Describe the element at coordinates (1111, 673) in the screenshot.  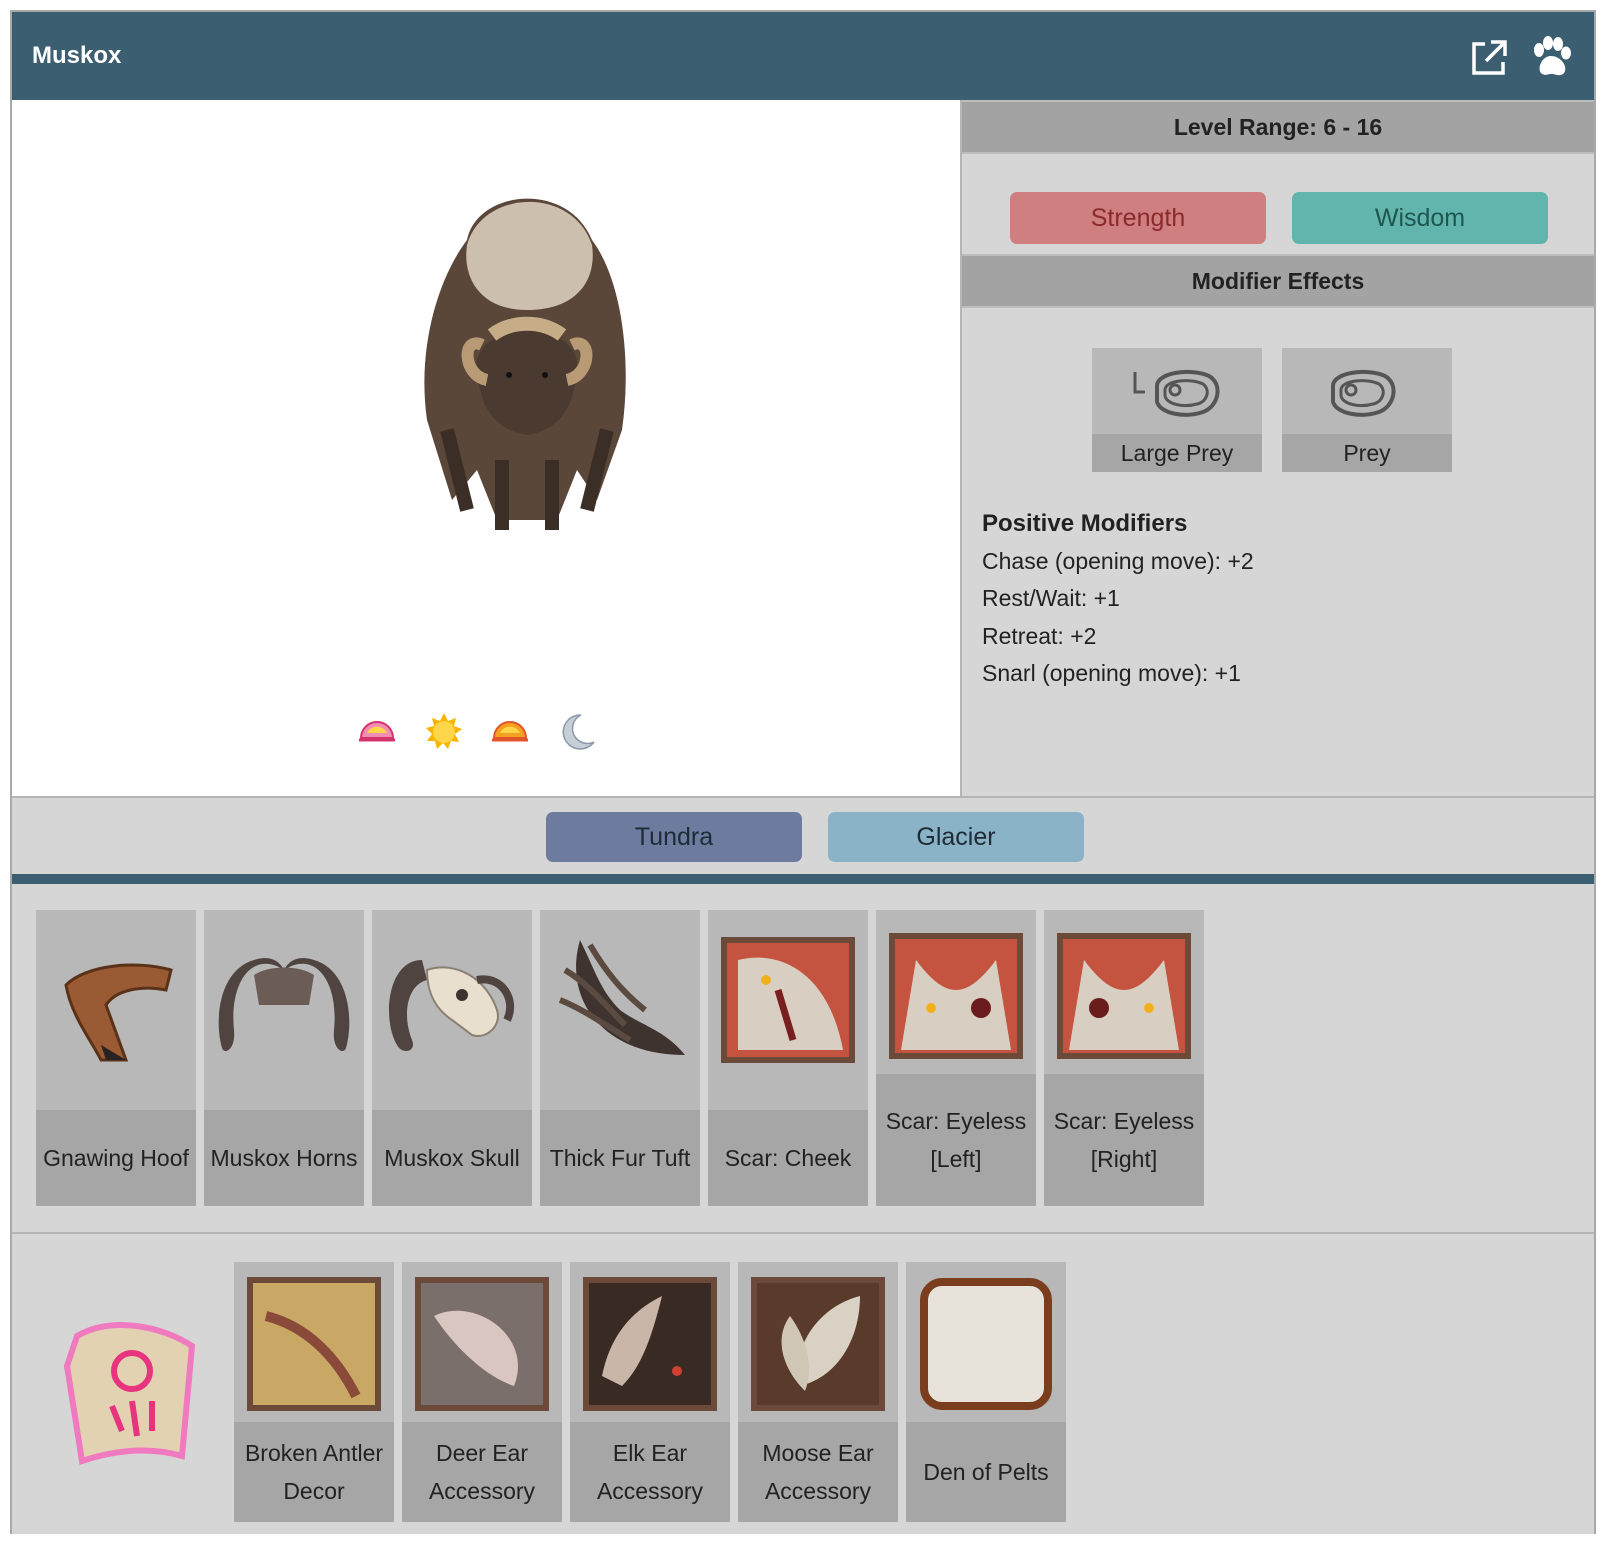
I see `modifier-line: Snarl (opening move): +1` at that location.